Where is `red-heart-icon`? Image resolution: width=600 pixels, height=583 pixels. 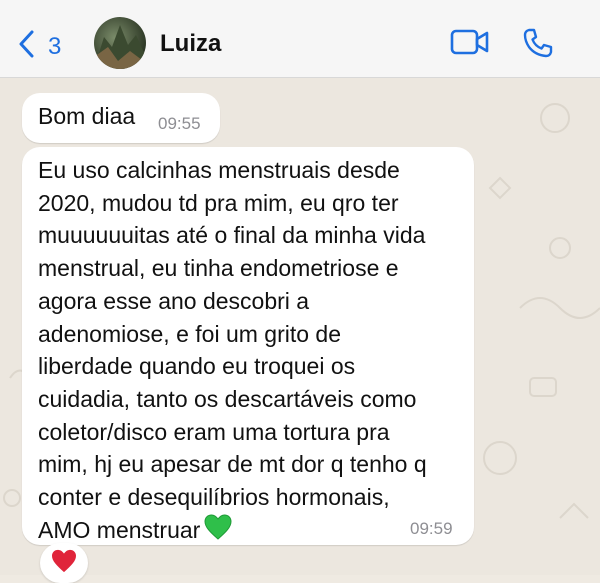
red-heart-icon is located at coordinates (64, 563).